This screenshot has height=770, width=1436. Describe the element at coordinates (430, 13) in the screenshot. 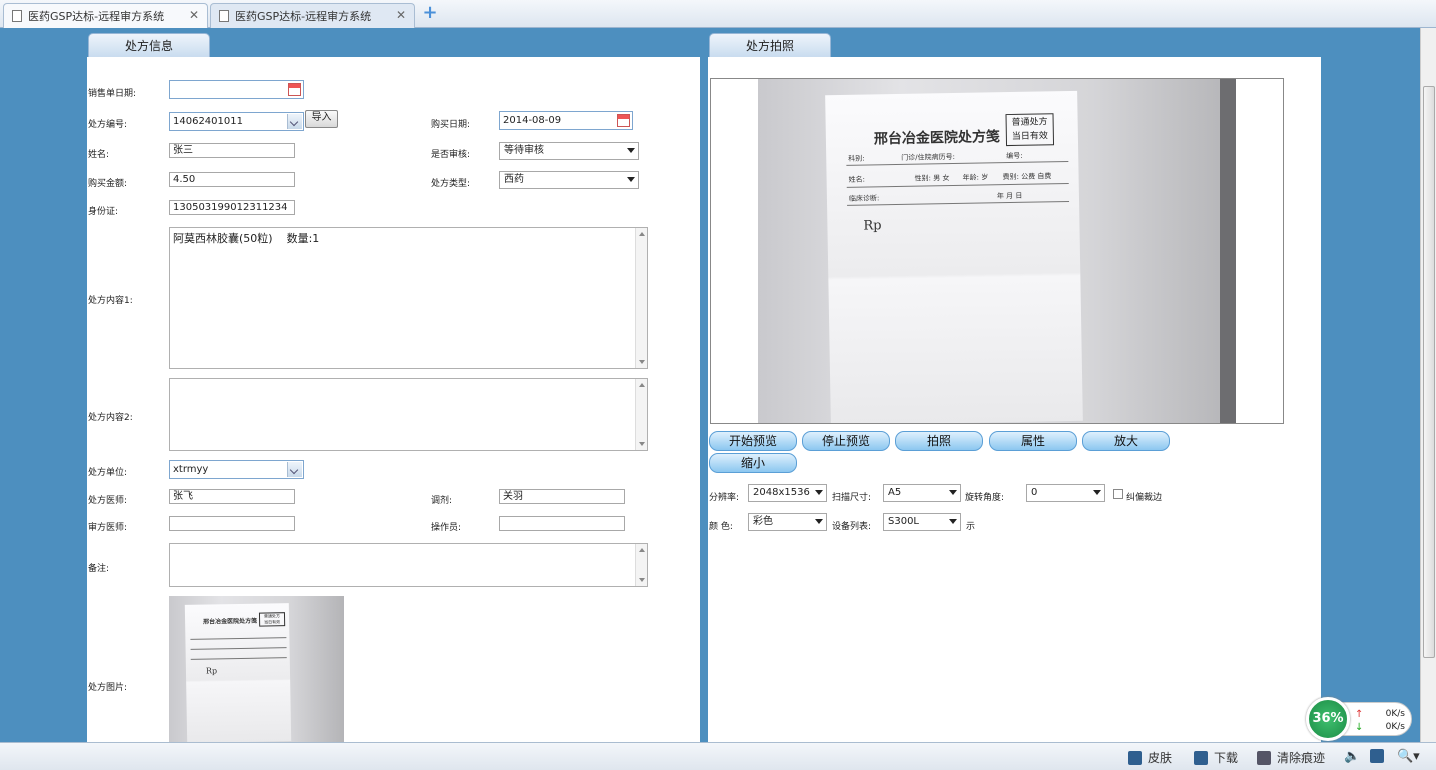

I see `new-tab-plus-icon: +` at that location.